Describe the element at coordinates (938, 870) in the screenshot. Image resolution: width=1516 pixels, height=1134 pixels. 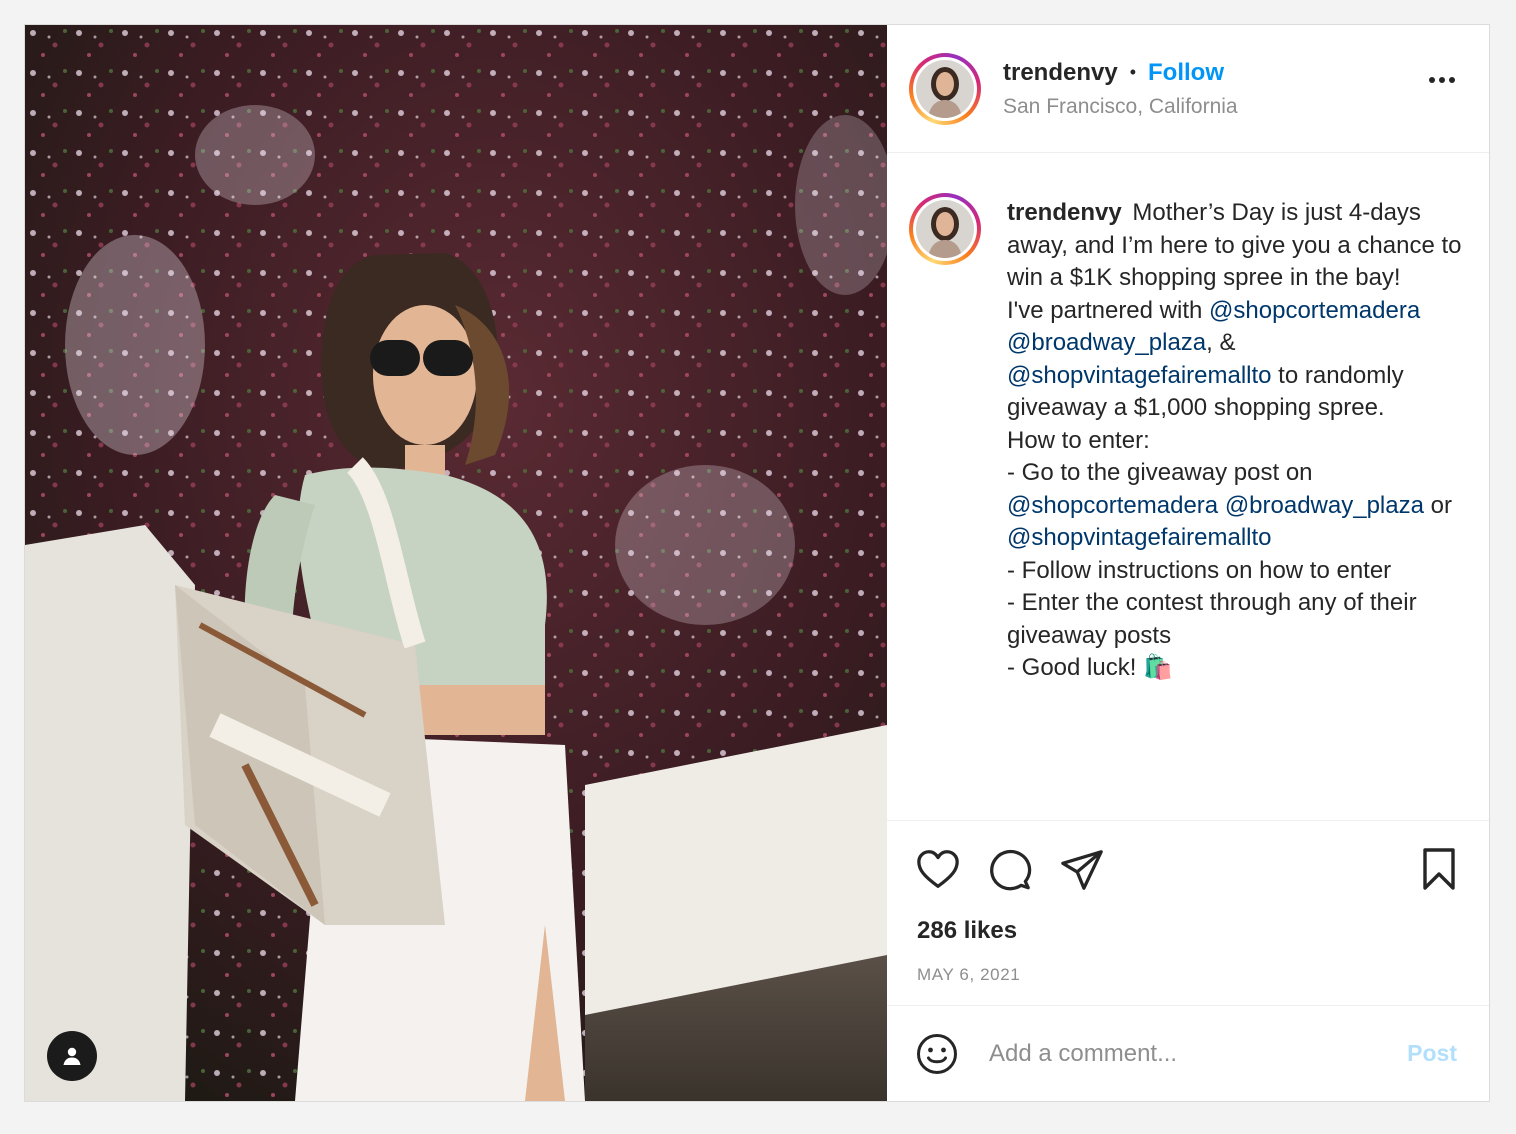
I see `heart-icon` at that location.